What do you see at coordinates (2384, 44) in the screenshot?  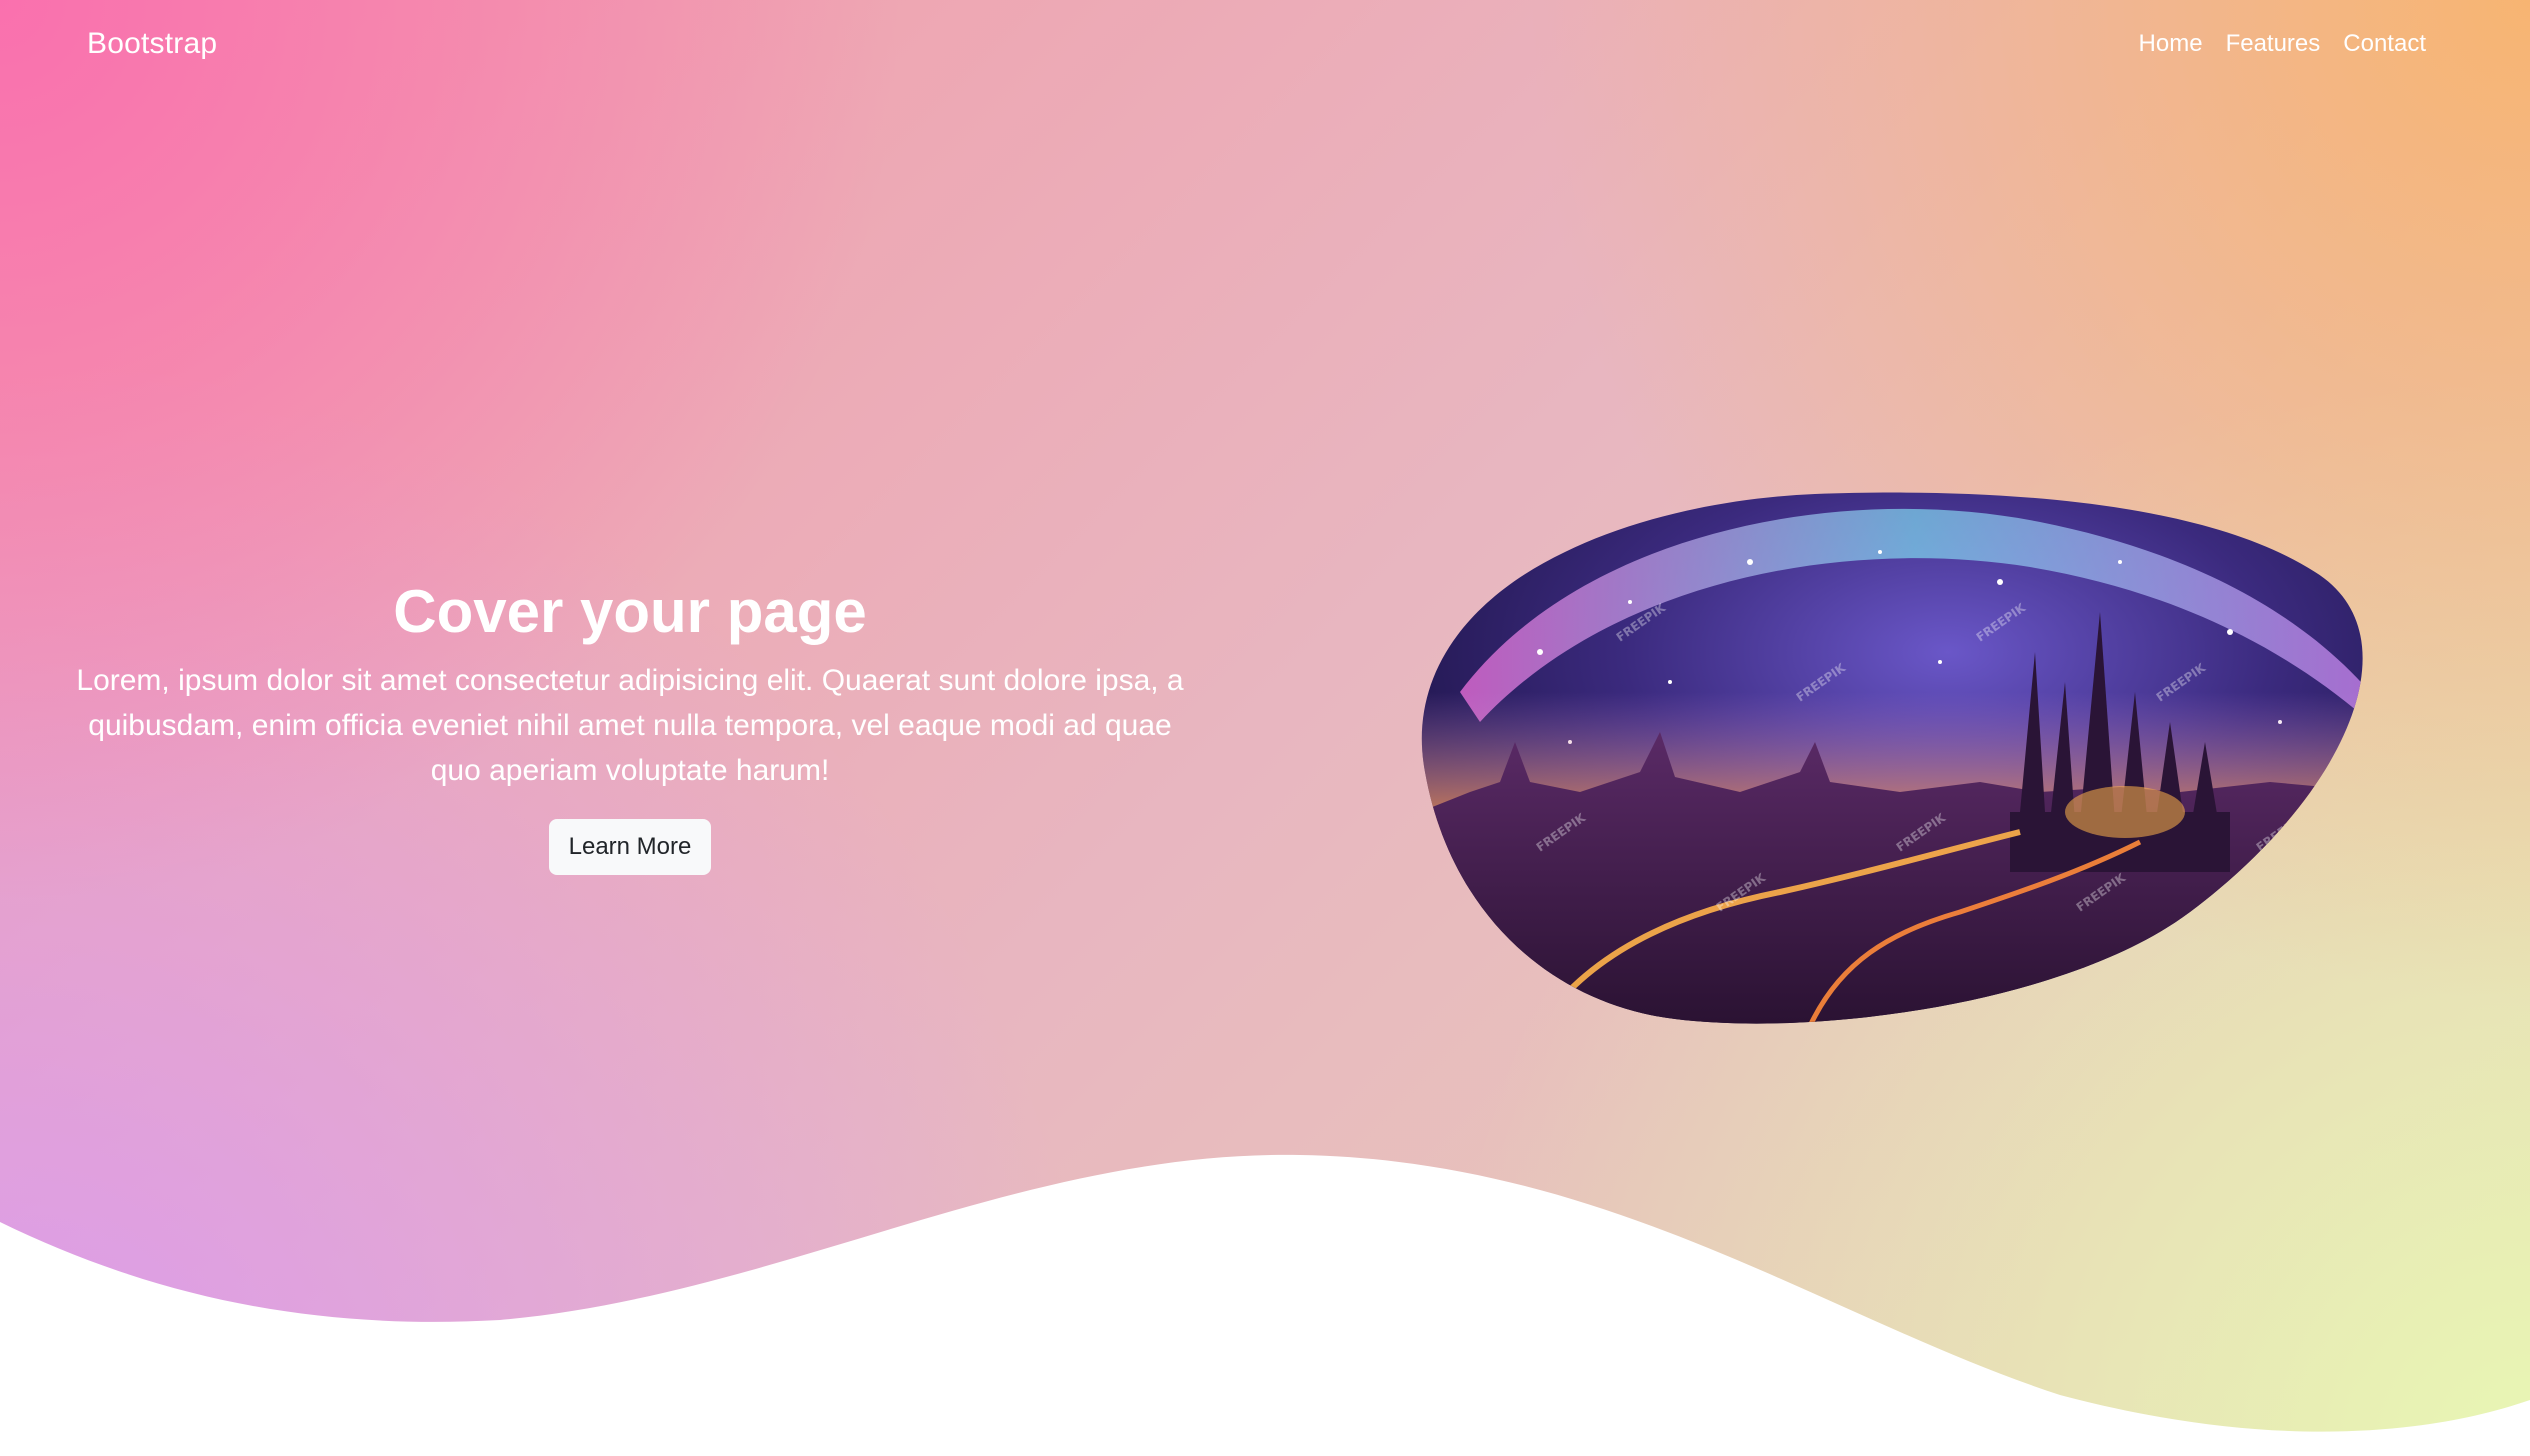 I see `nav-link-contact: Contact` at bounding box center [2384, 44].